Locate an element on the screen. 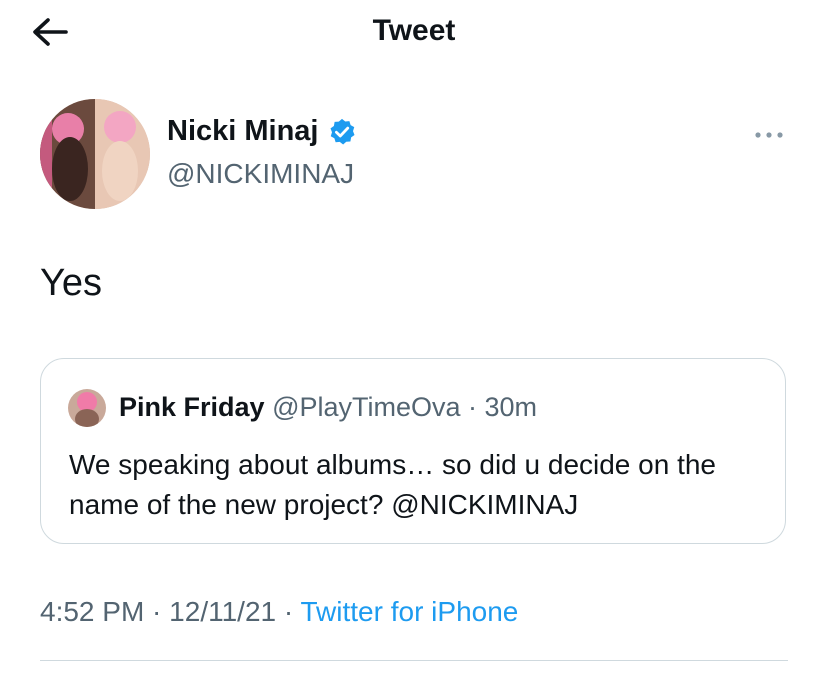 Image resolution: width=828 pixels, height=674 pixels. quoted-tweet-header: Pink Friday @PlayTimeOva · 30m is located at coordinates (328, 407).